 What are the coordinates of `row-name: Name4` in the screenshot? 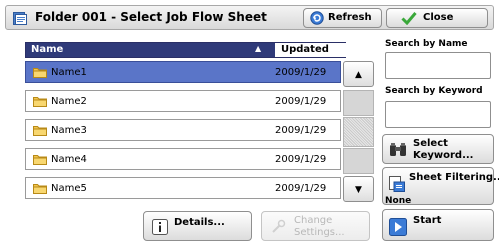 It's located at (69, 159).